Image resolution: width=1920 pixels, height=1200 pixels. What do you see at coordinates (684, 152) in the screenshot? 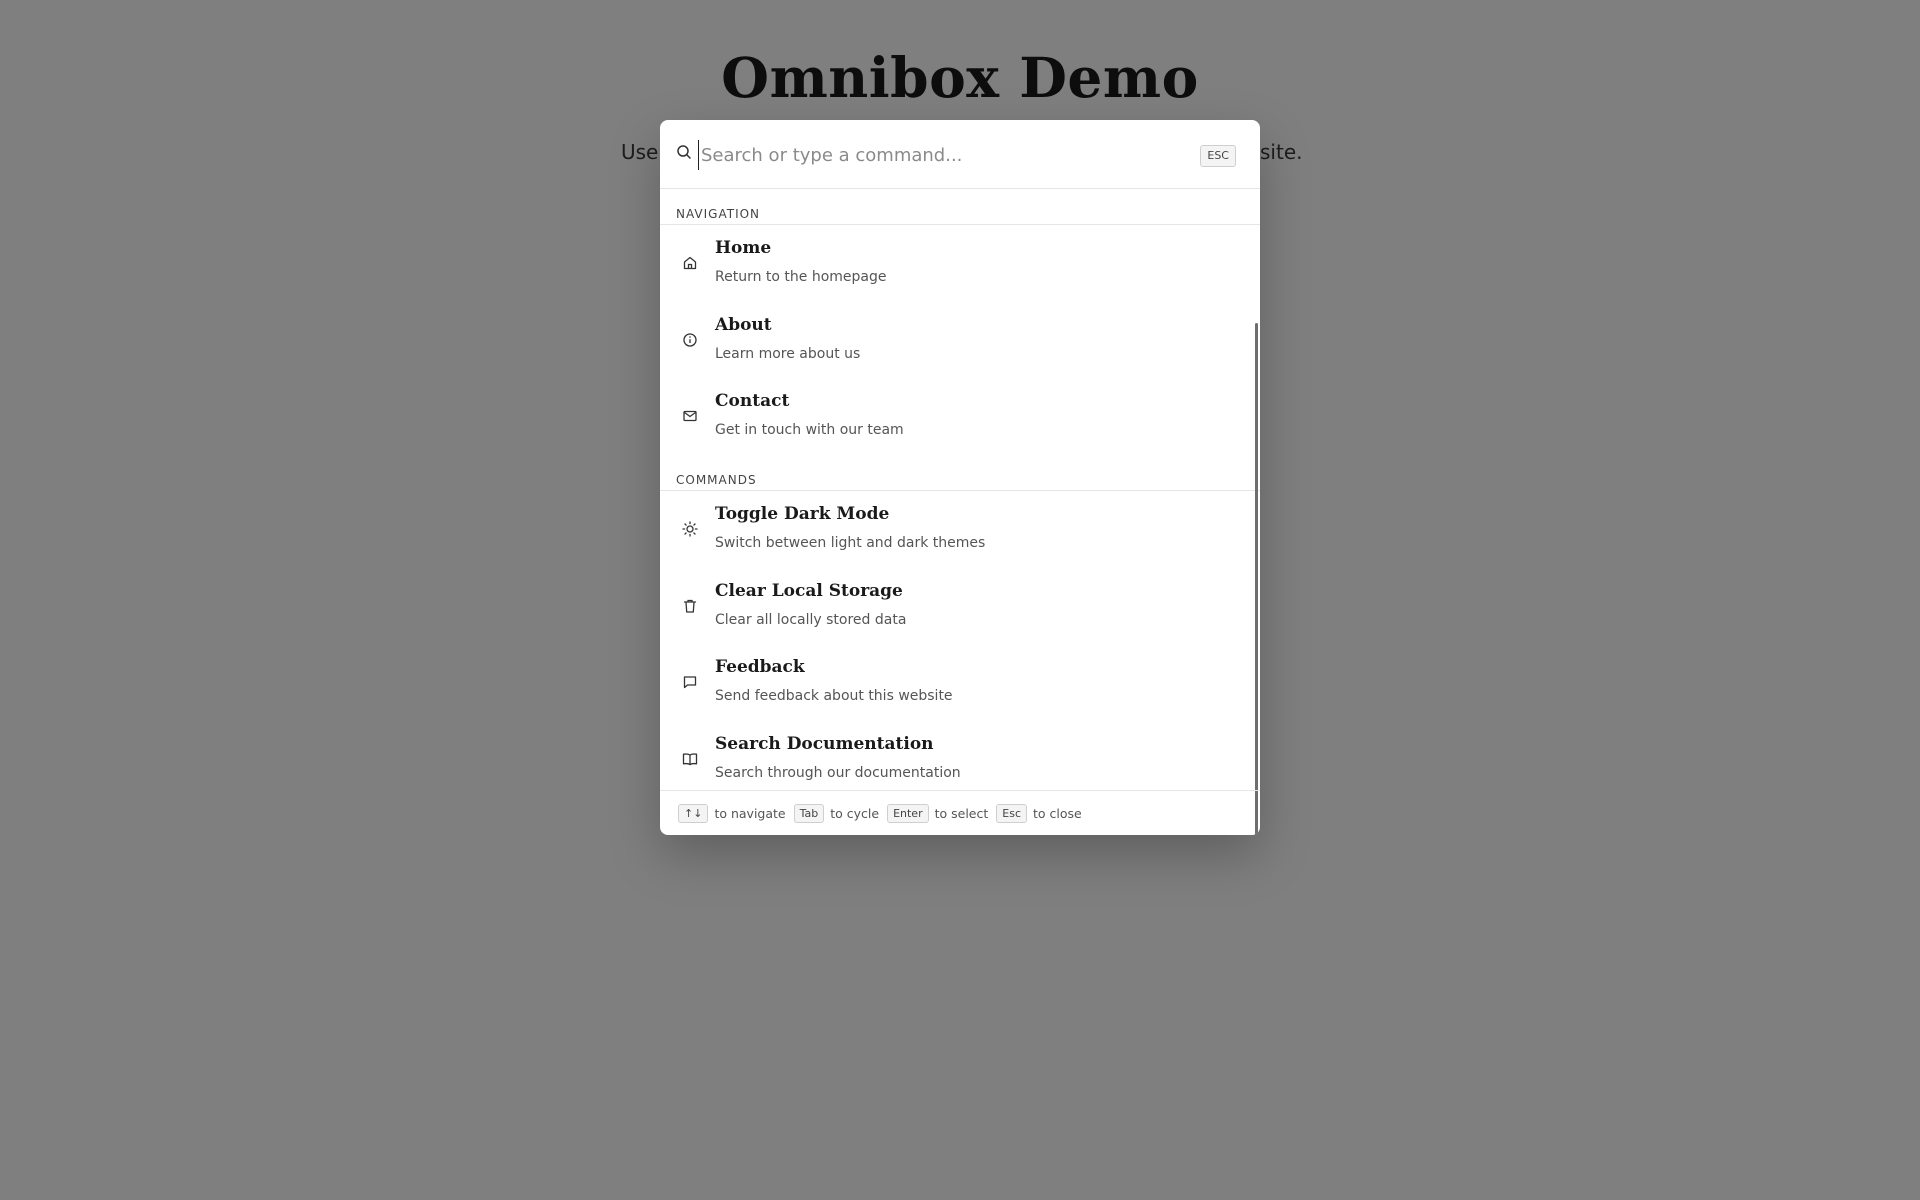
I see `search-icon` at bounding box center [684, 152].